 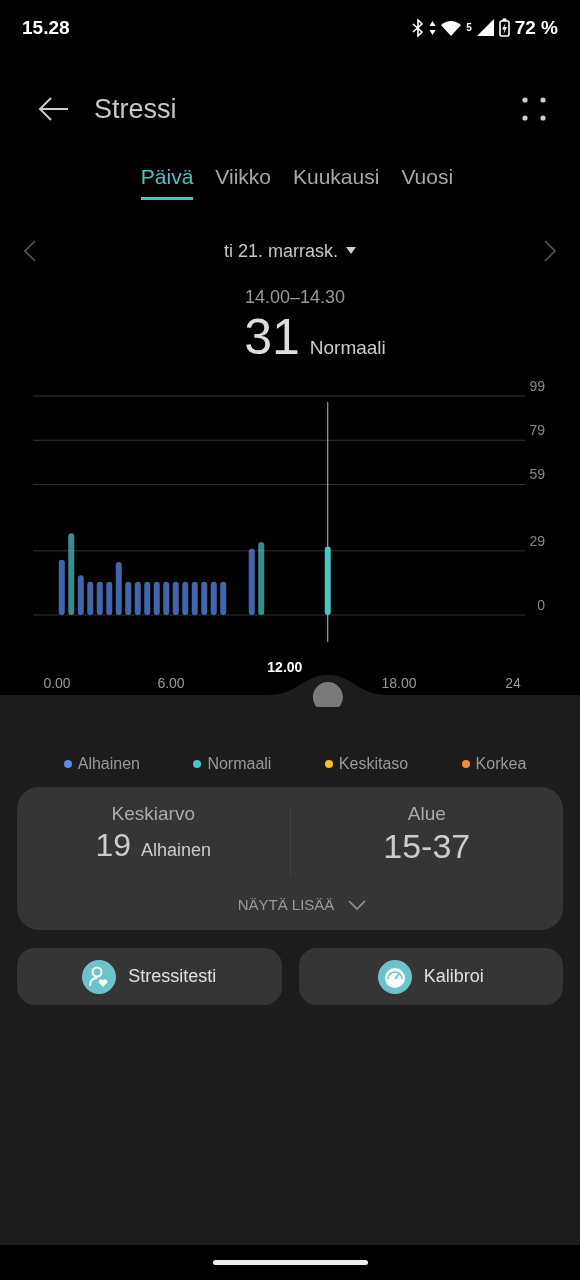 What do you see at coordinates (537, 386) in the screenshot?
I see `axis-label: 99` at bounding box center [537, 386].